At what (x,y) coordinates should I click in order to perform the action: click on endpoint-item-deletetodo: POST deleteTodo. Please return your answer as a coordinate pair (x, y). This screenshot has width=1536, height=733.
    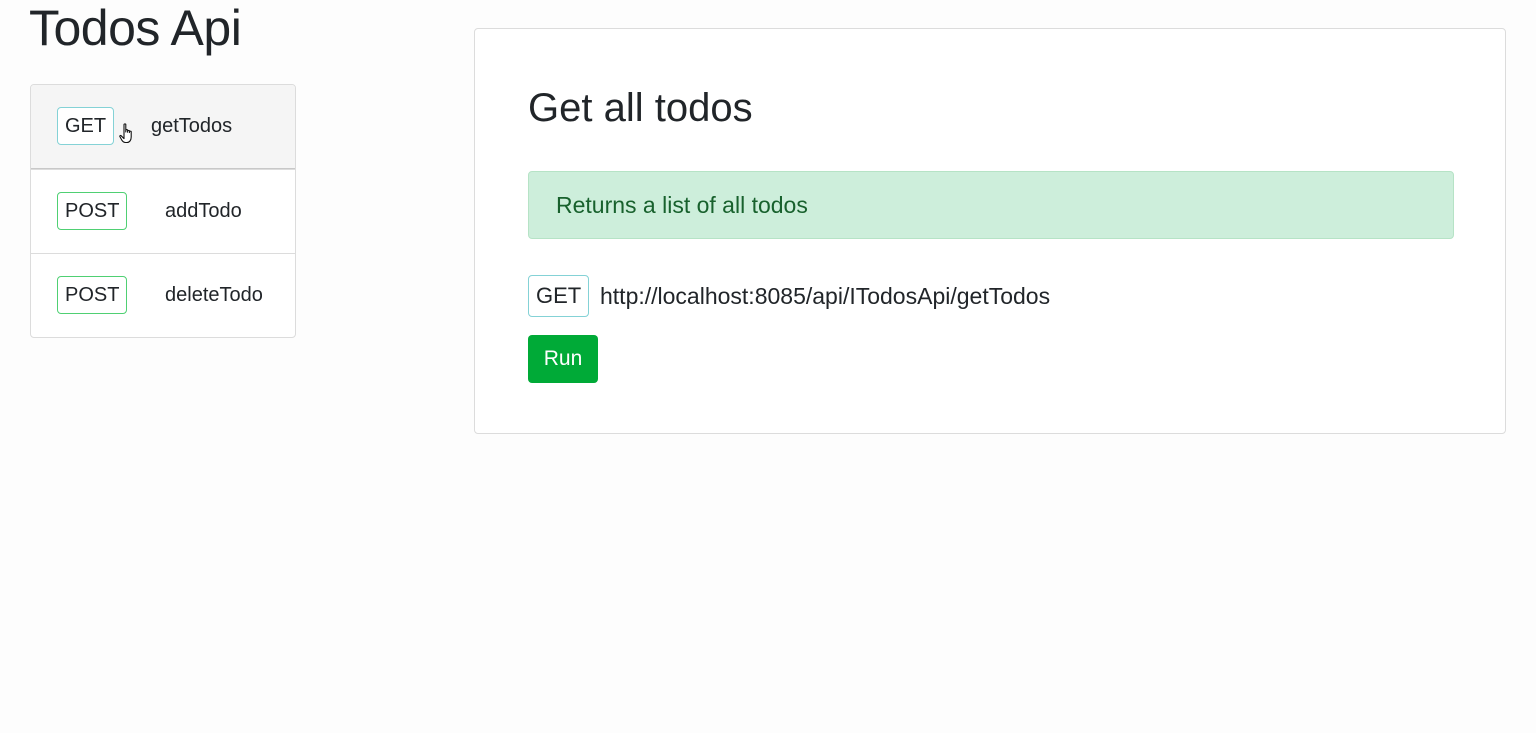
    Looking at the image, I should click on (163, 295).